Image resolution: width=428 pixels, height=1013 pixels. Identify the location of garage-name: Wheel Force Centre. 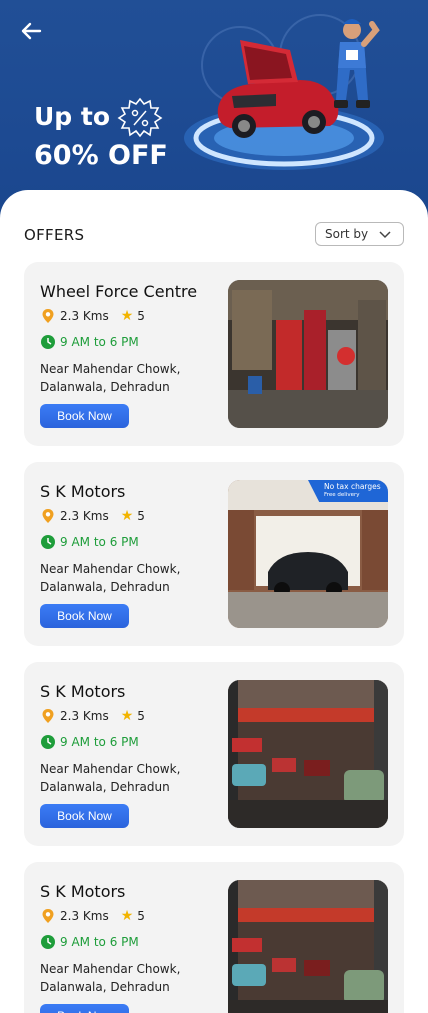
(119, 291).